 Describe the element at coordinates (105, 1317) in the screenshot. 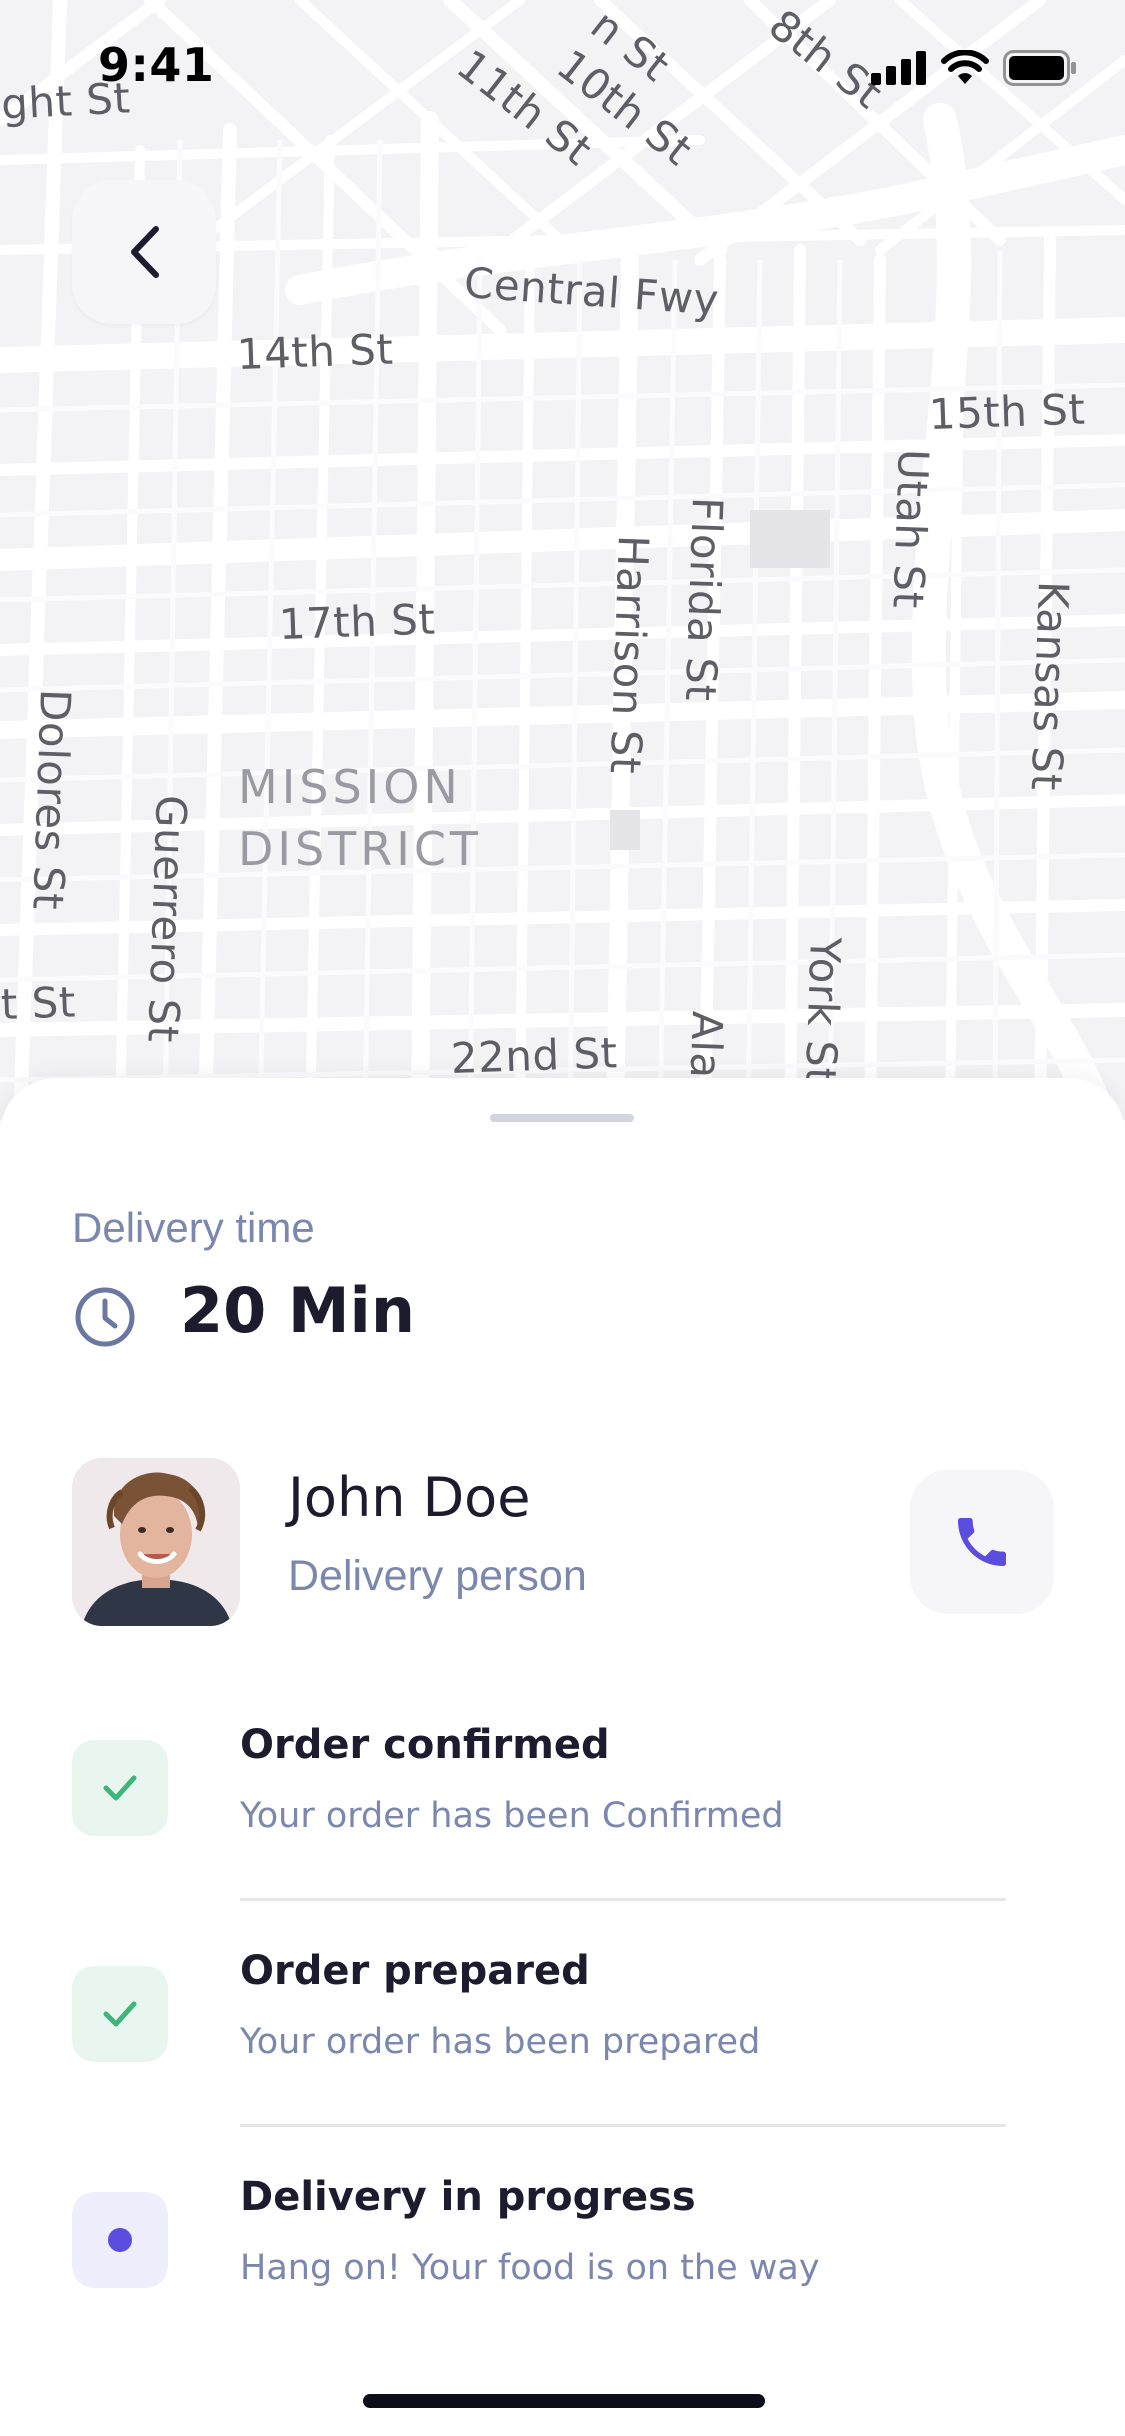

I see `clock-icon` at that location.